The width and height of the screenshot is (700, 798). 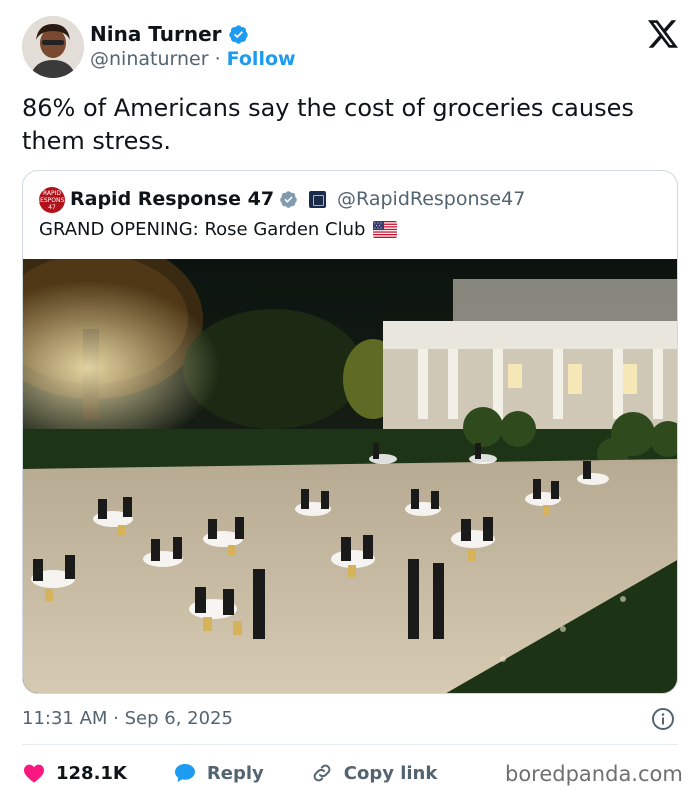 I want to click on author-handle-line: @ninaturner · Follow, so click(x=193, y=59).